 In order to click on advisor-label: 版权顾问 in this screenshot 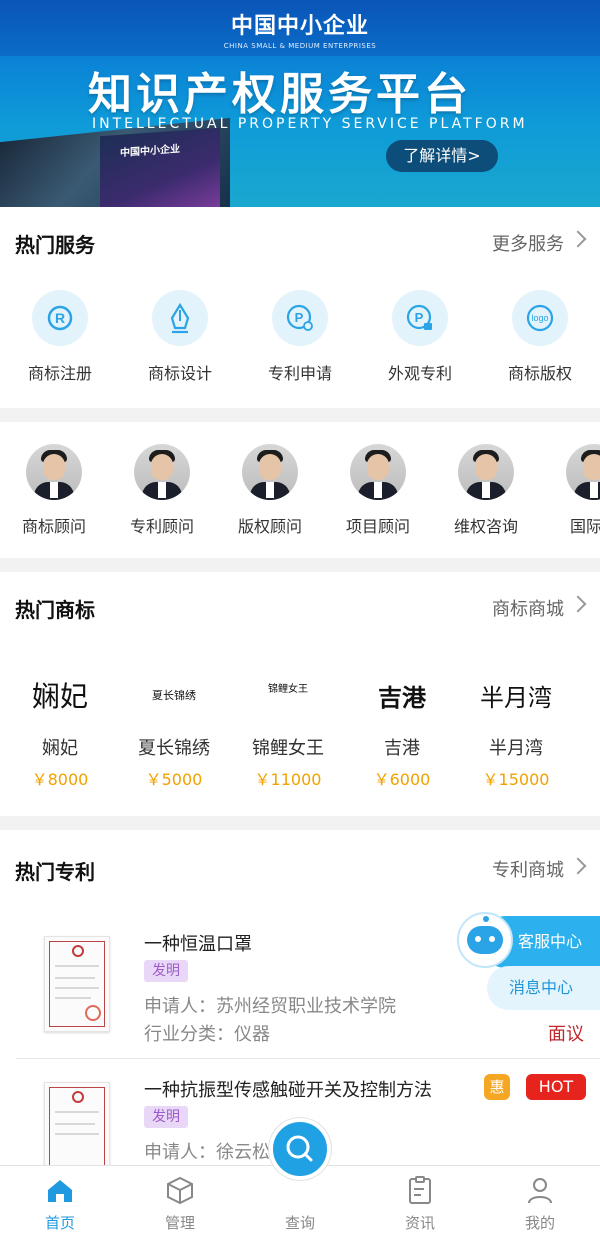, I will do `click(269, 526)`.